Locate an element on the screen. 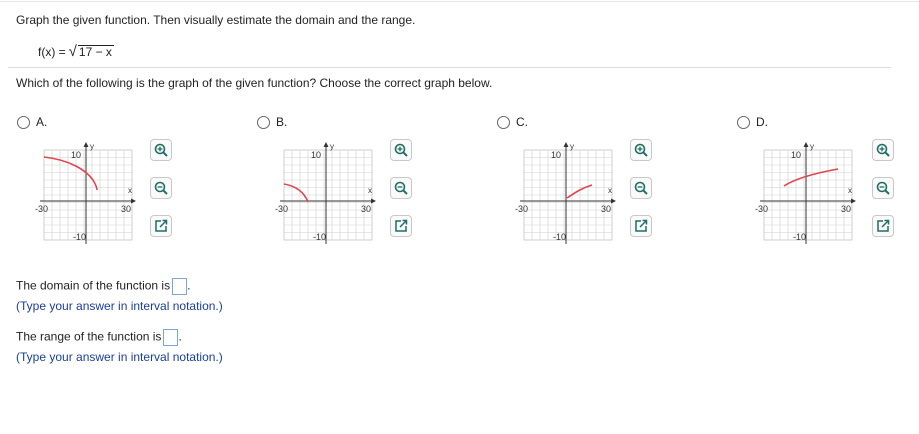 Image resolution: width=919 pixels, height=434 pixels. radio-c is located at coordinates (503, 122).